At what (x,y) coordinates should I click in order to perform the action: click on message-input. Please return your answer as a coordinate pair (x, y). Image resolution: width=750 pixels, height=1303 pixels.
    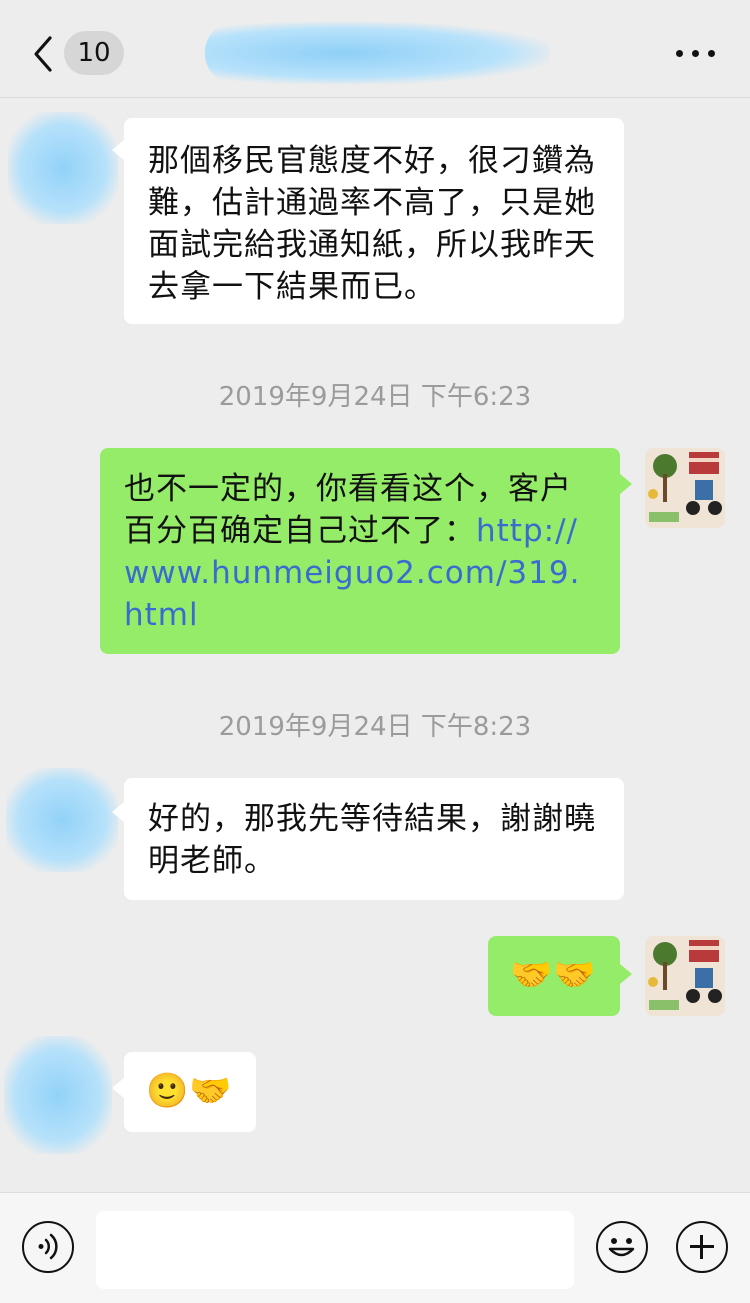
    Looking at the image, I should click on (335, 1250).